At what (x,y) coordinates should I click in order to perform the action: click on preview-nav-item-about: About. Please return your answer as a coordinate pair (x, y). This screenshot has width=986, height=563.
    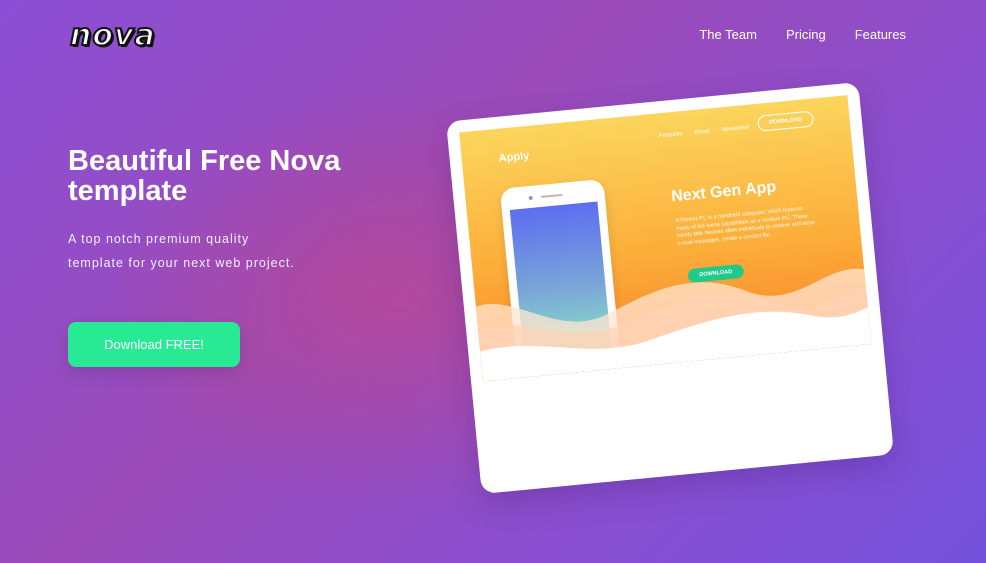
    Looking at the image, I should click on (702, 132).